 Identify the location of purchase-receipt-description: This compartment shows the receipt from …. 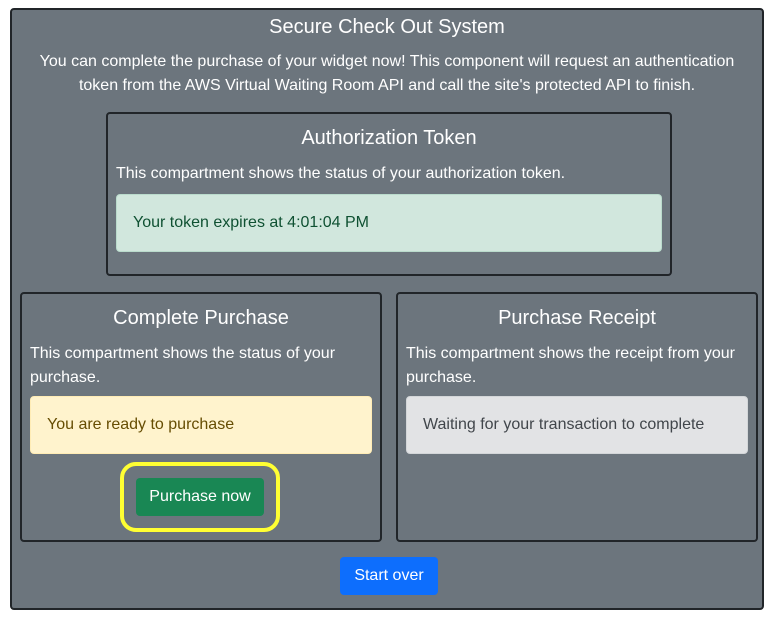
(571, 365).